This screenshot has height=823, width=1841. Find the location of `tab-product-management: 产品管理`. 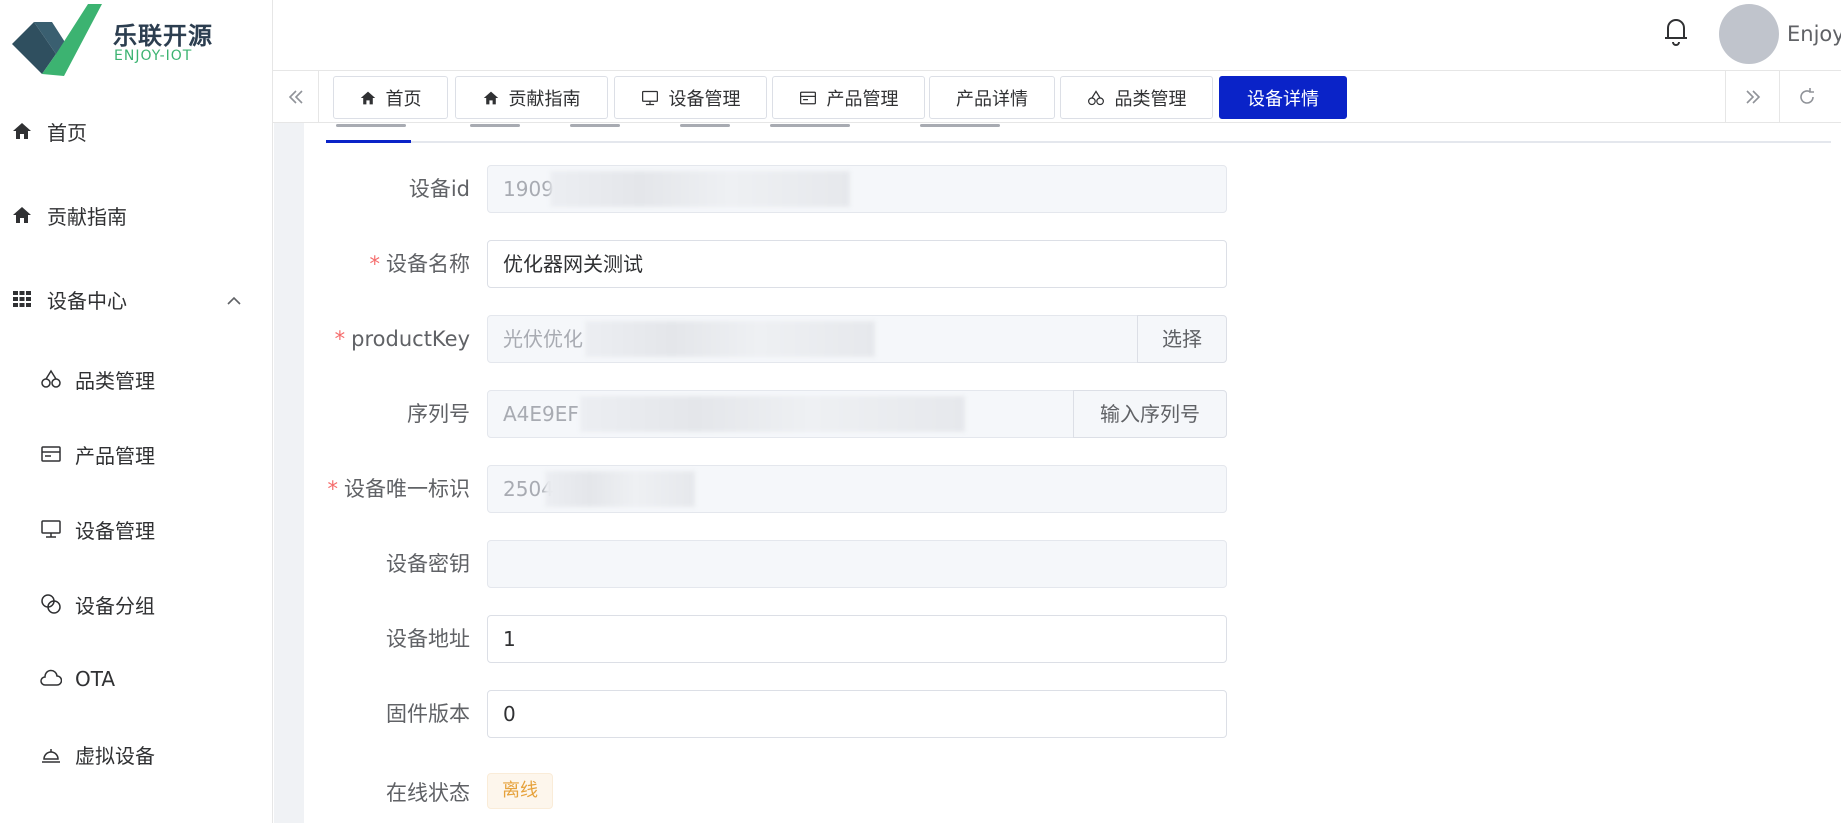

tab-product-management: 产品管理 is located at coordinates (848, 97).